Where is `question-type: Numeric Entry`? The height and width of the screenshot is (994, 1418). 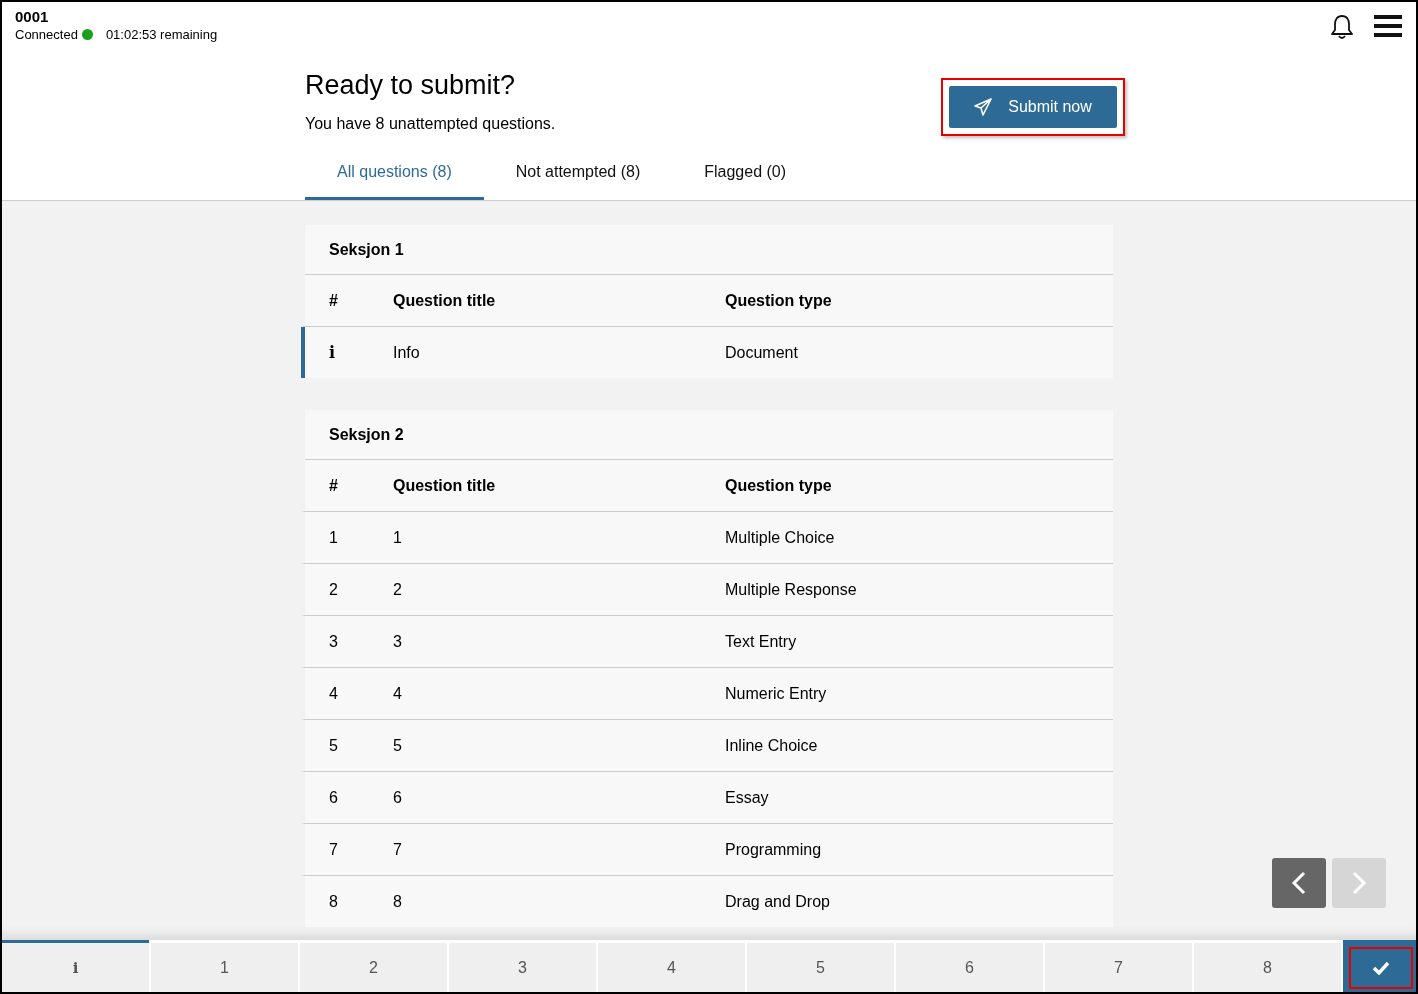
question-type: Numeric Entry is located at coordinates (776, 693).